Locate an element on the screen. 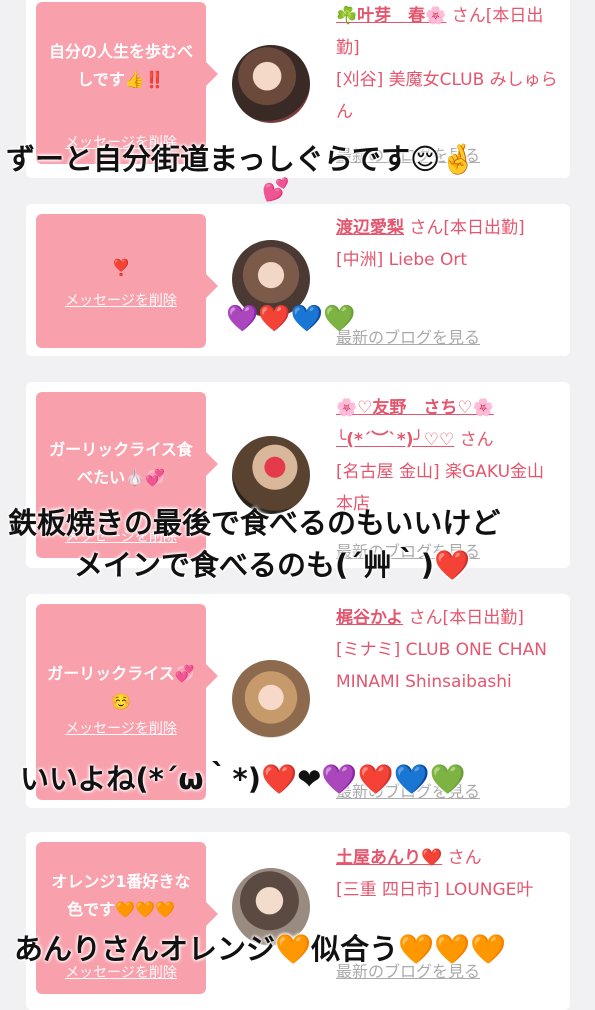  overlay-comment-1: ずーと自分街道まっしぐらです😌🤞 is located at coordinates (241, 159).